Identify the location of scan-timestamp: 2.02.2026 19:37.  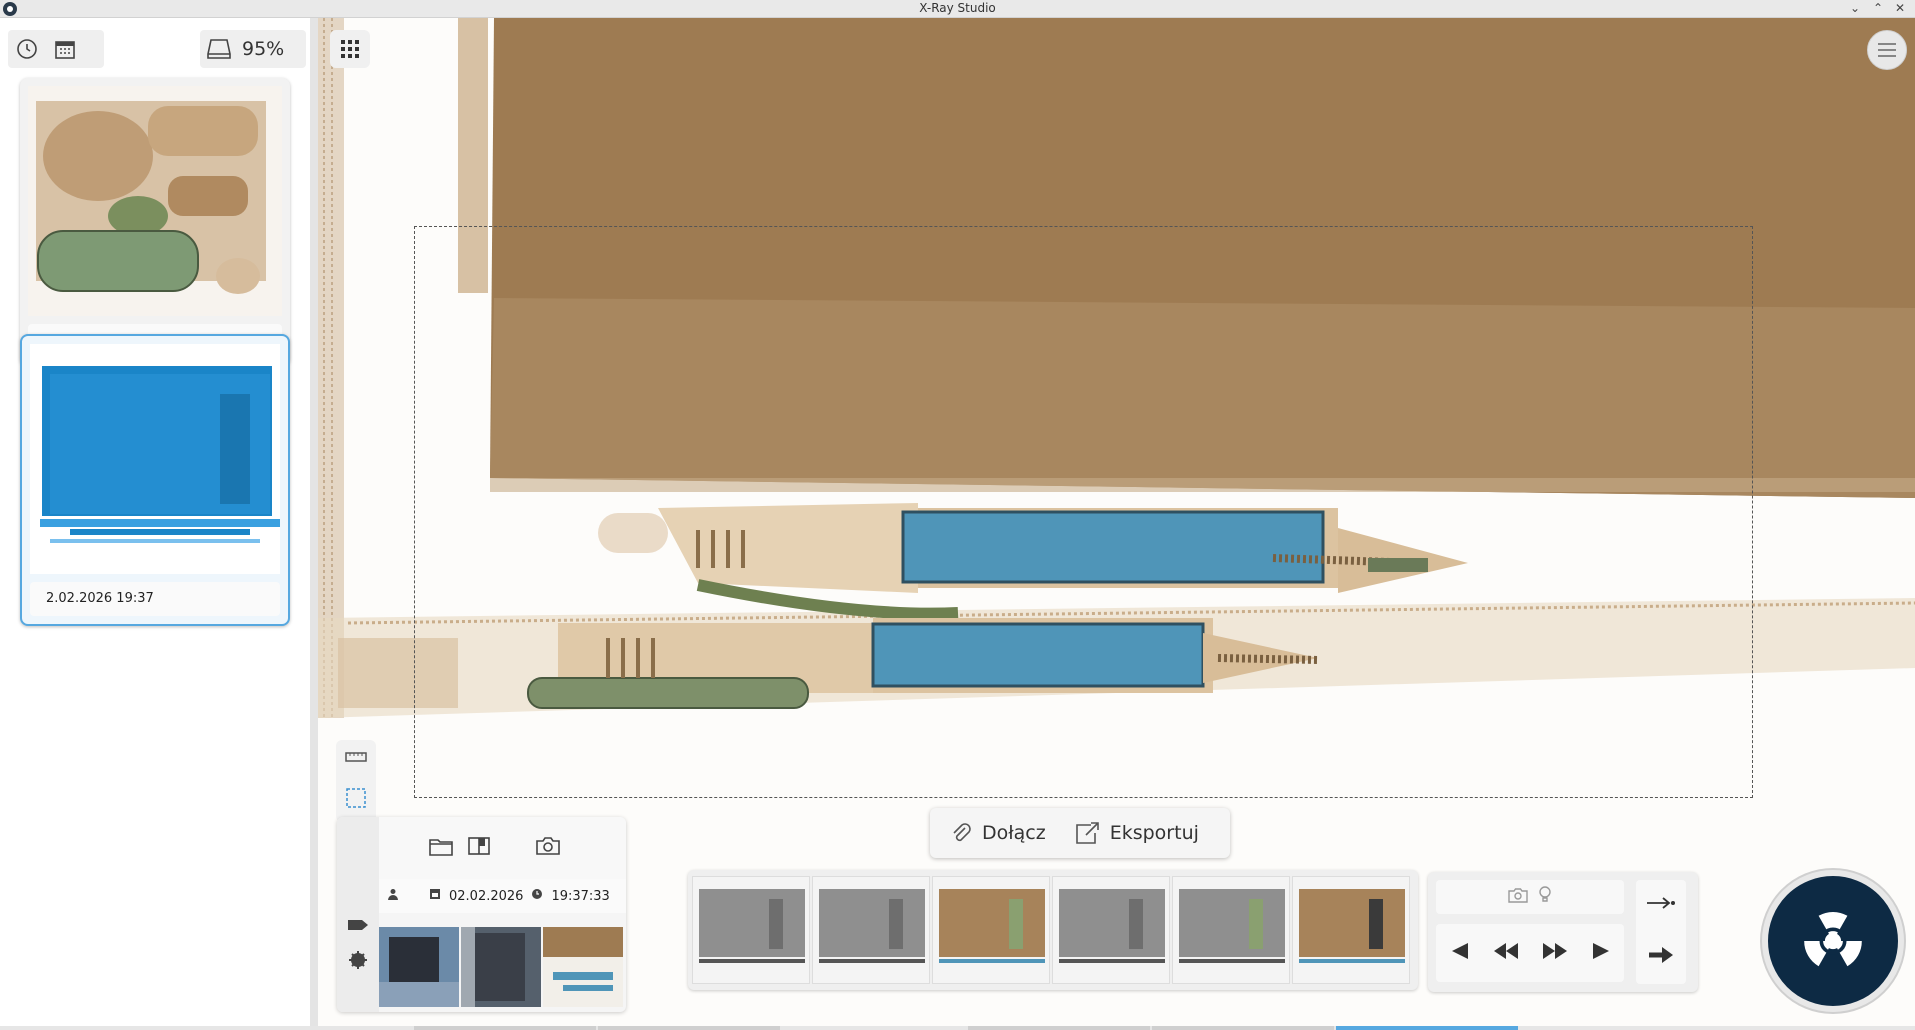
(155, 599).